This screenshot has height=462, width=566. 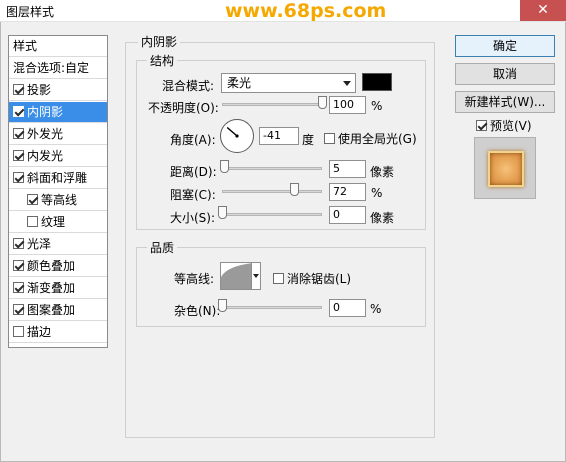 What do you see at coordinates (162, 247) in the screenshot?
I see `quality-group-title: 品质` at bounding box center [162, 247].